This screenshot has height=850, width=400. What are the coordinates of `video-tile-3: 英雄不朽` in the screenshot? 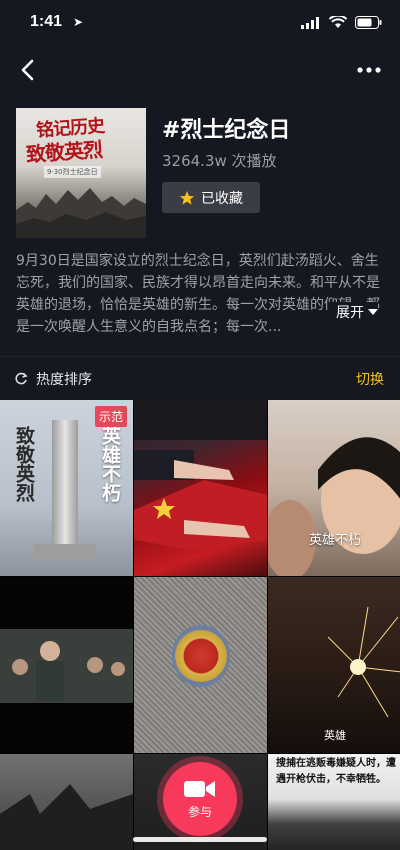 It's located at (334, 488).